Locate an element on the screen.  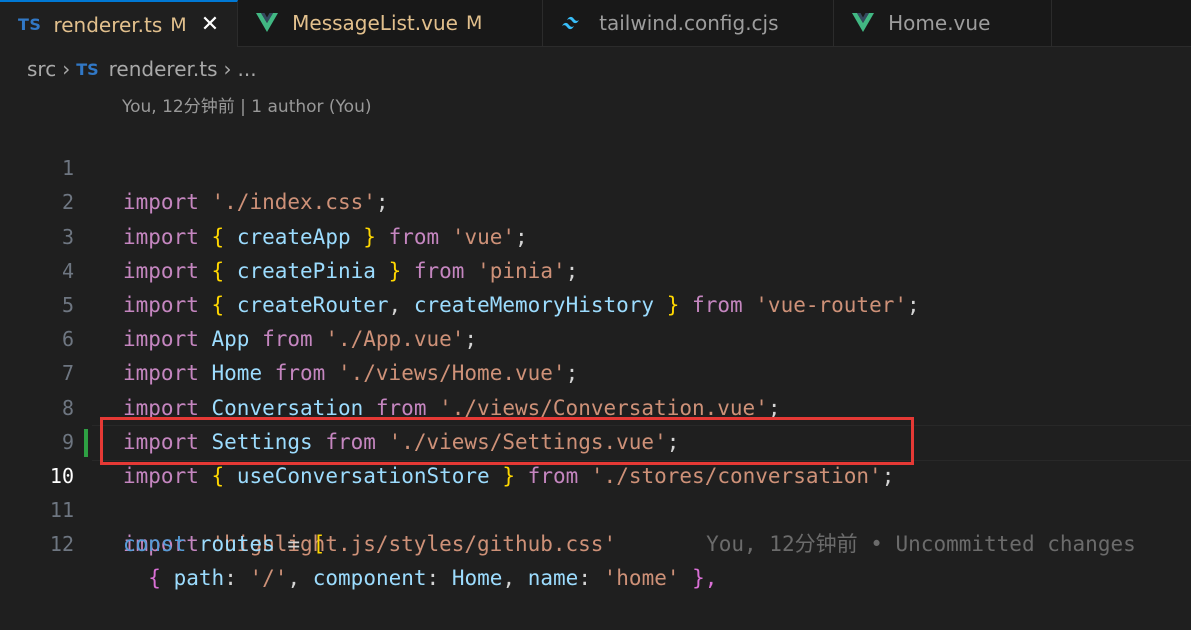
line-content: const routes = [ is located at coordinates (224, 544).